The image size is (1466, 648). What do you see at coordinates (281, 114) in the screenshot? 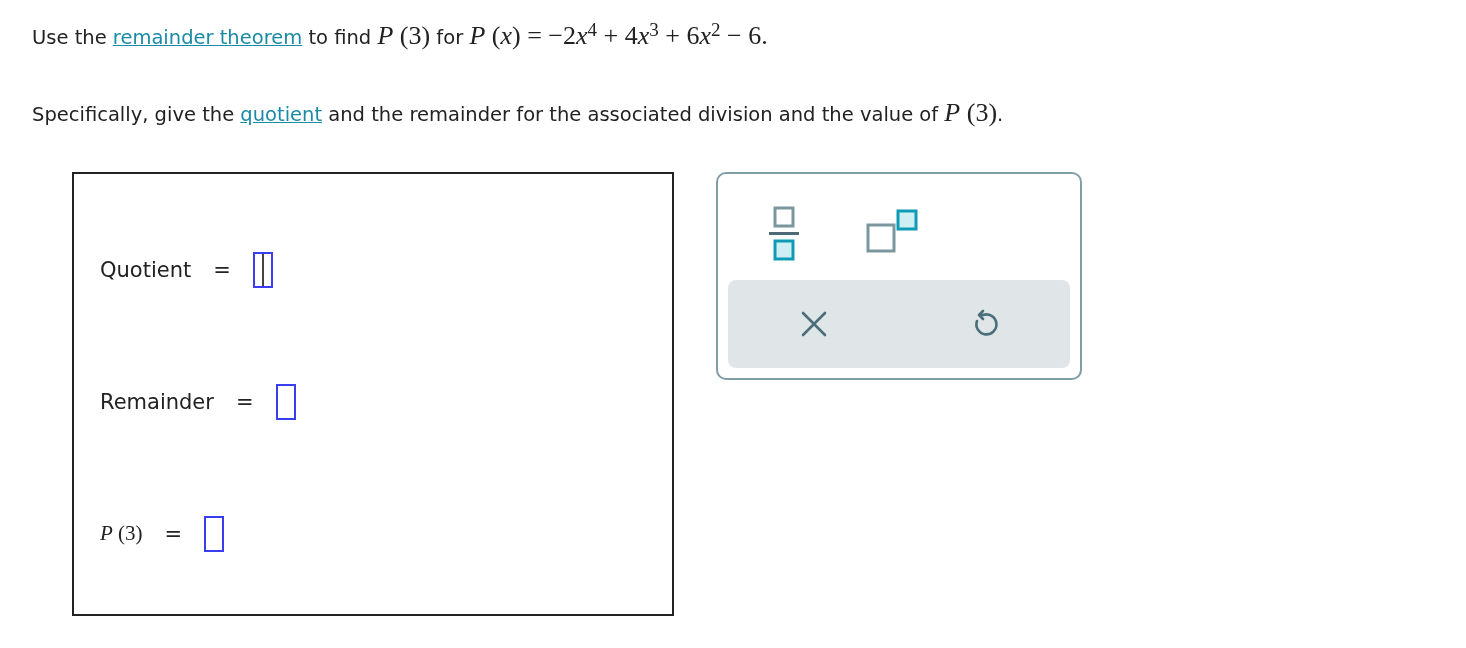
I see `glossary-link: quotient` at bounding box center [281, 114].